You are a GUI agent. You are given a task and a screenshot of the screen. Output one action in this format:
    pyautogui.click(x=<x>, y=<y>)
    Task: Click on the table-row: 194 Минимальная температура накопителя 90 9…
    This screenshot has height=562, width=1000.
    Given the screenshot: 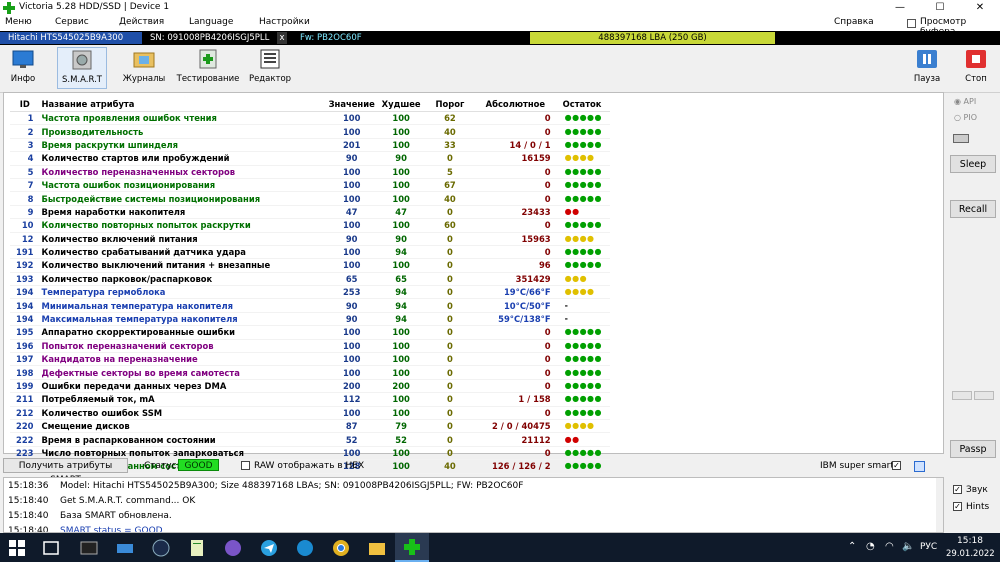 What is the action you would take?
    pyautogui.click(x=310, y=305)
    